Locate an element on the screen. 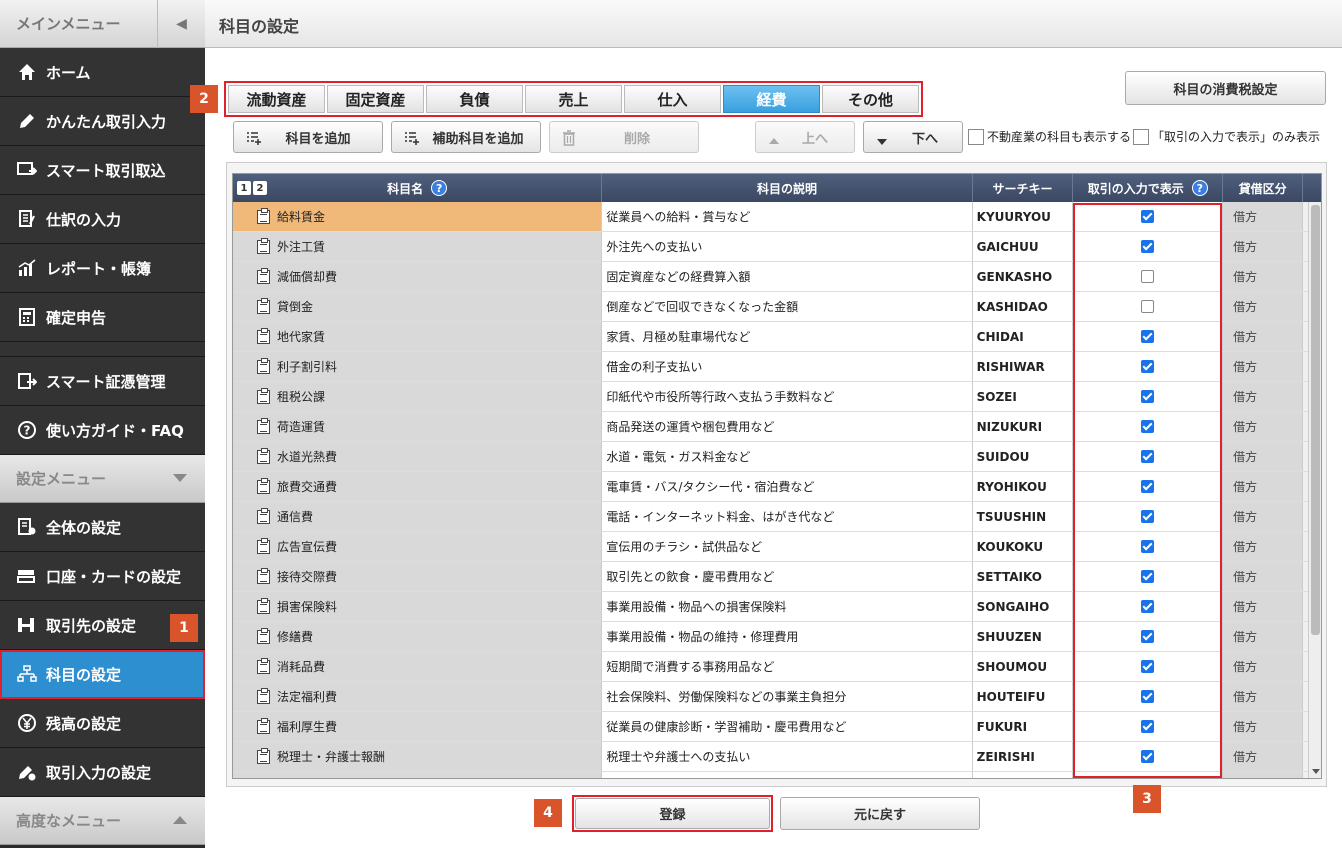 This screenshot has height=848, width=1342. account-name-cell: 水道光熱費 is located at coordinates (418, 456).